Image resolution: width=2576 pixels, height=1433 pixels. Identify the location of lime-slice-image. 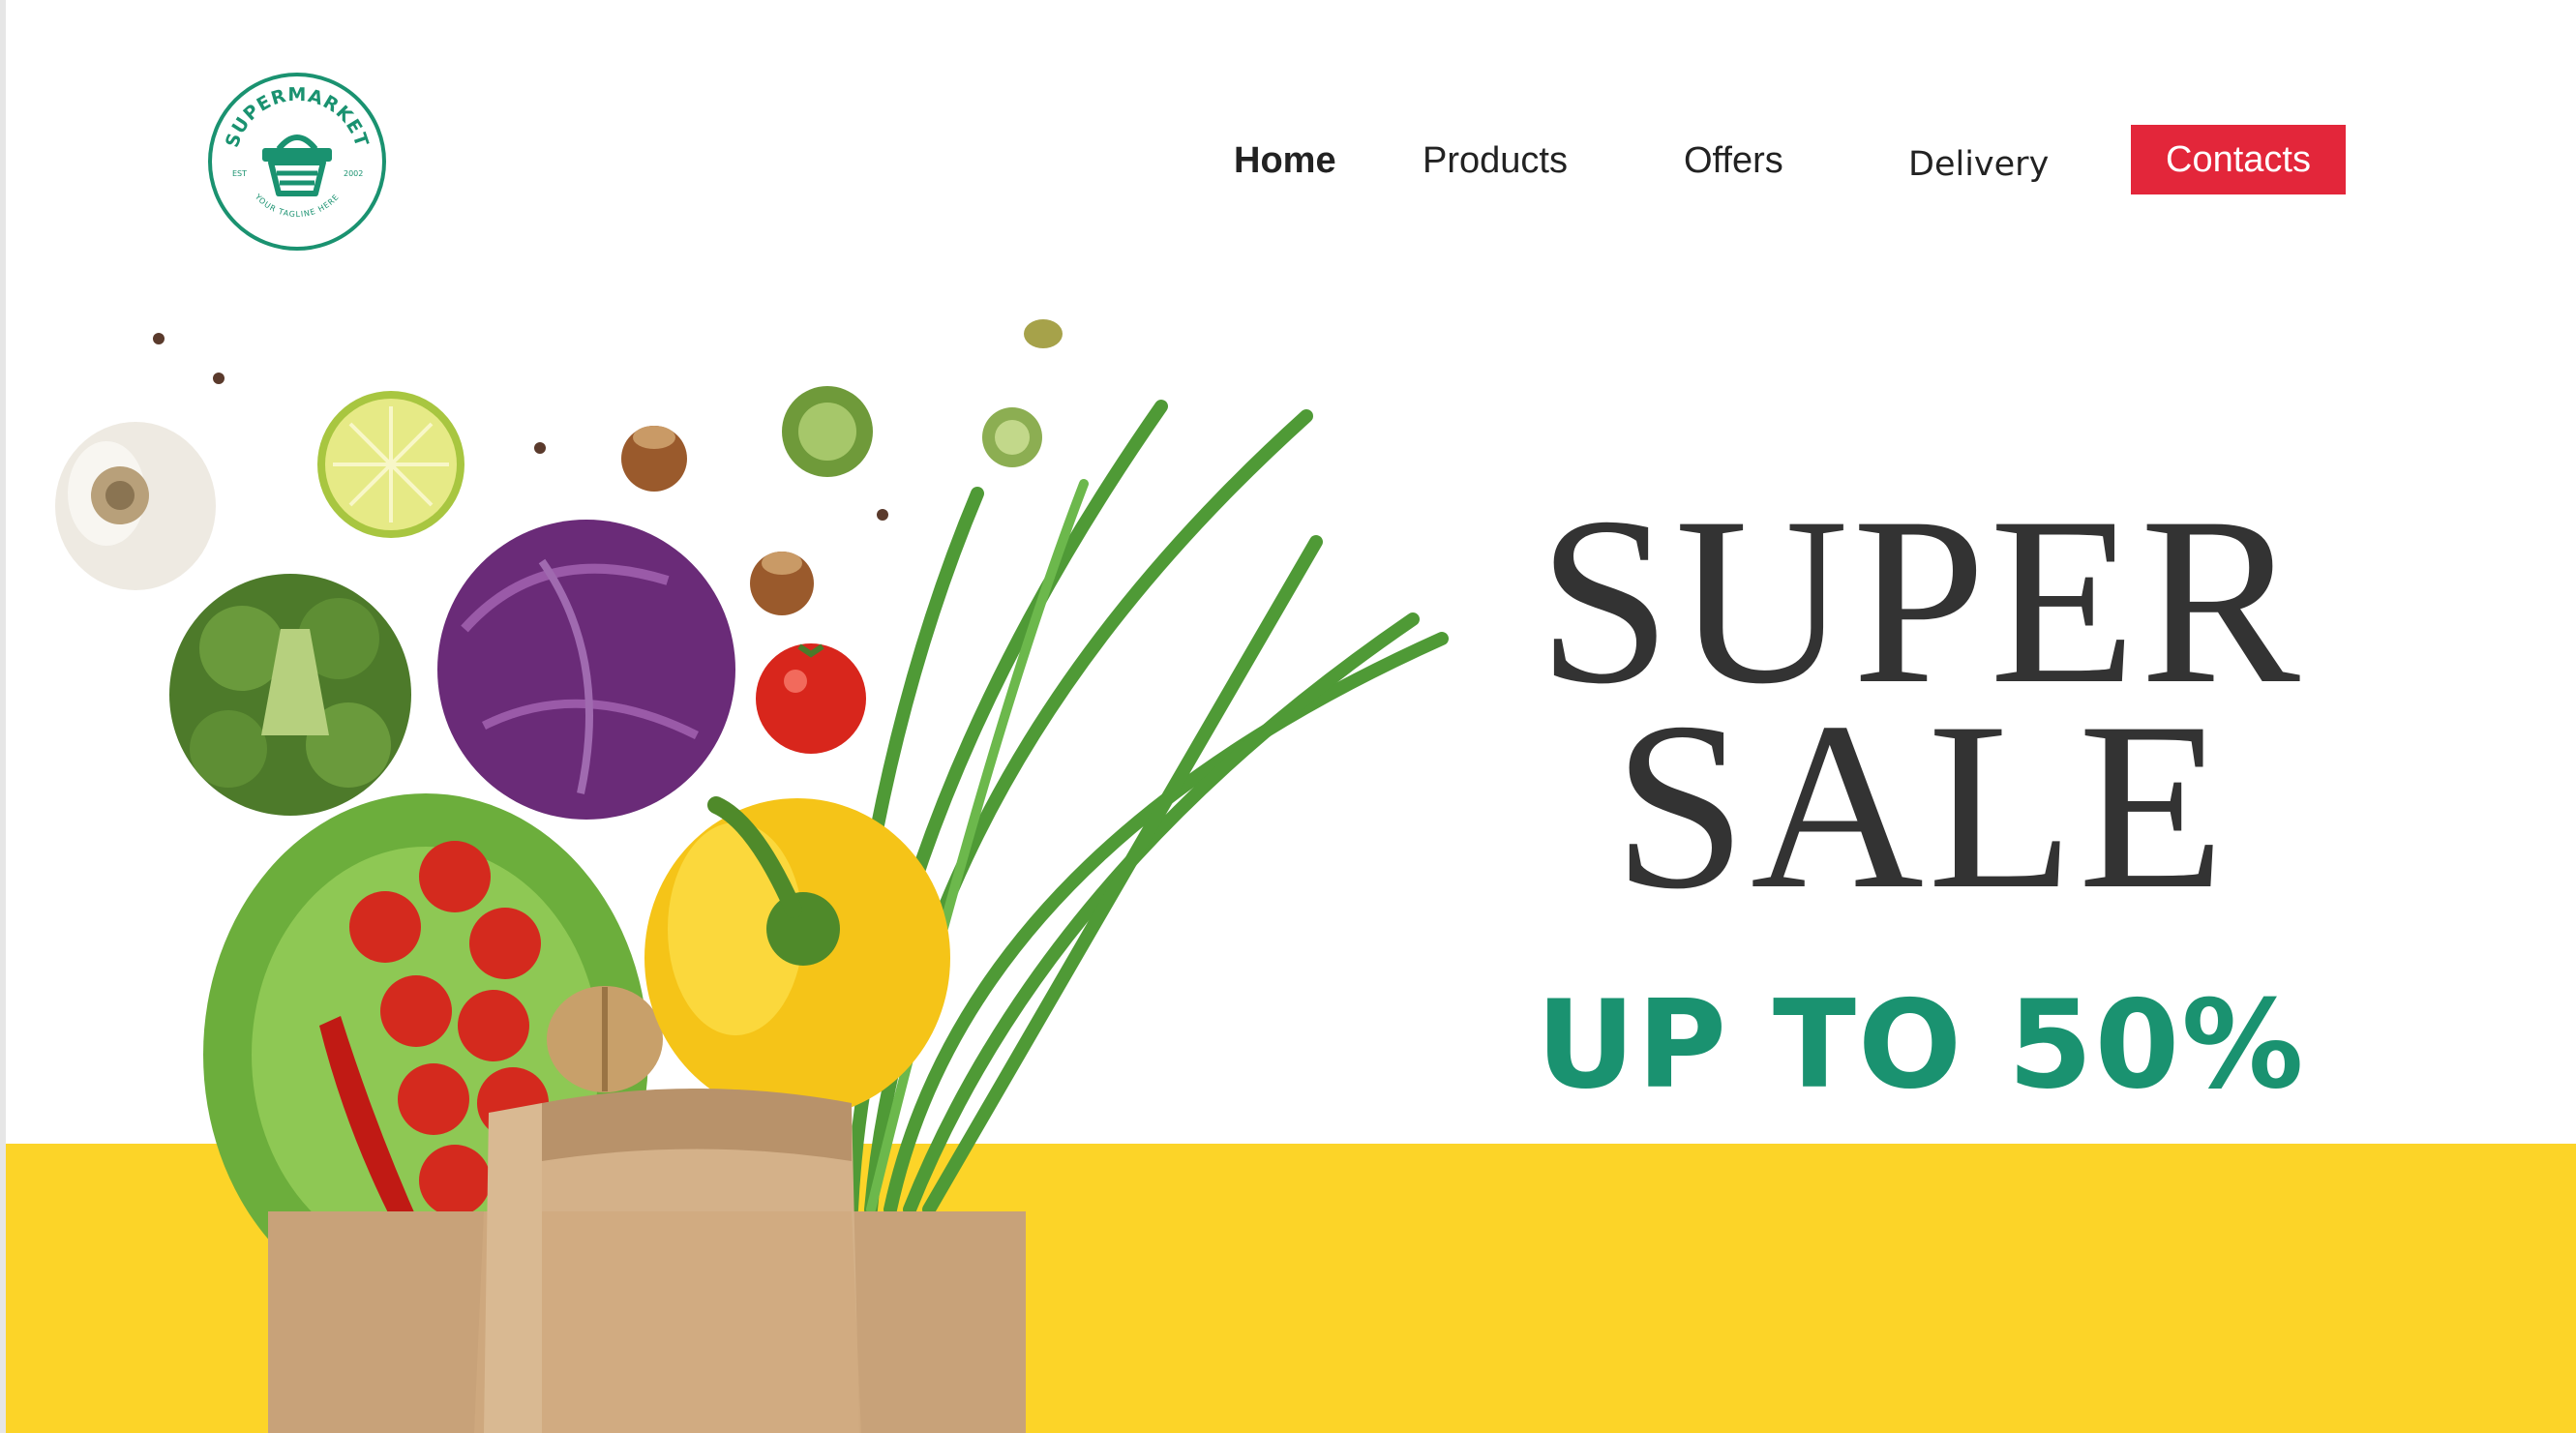
(390, 464).